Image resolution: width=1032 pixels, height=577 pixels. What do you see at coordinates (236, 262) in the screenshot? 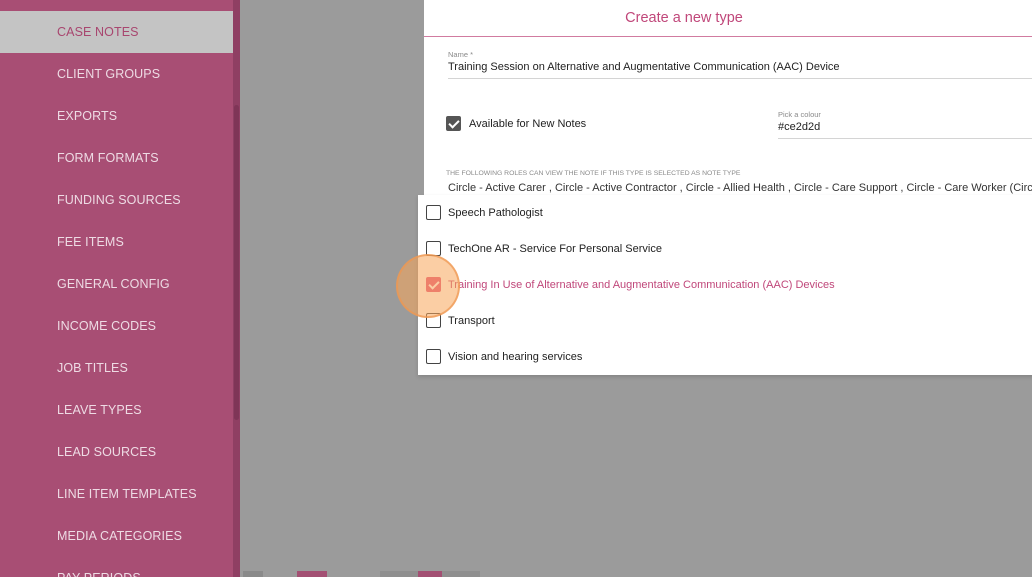
I see `scrollbar-thumb` at bounding box center [236, 262].